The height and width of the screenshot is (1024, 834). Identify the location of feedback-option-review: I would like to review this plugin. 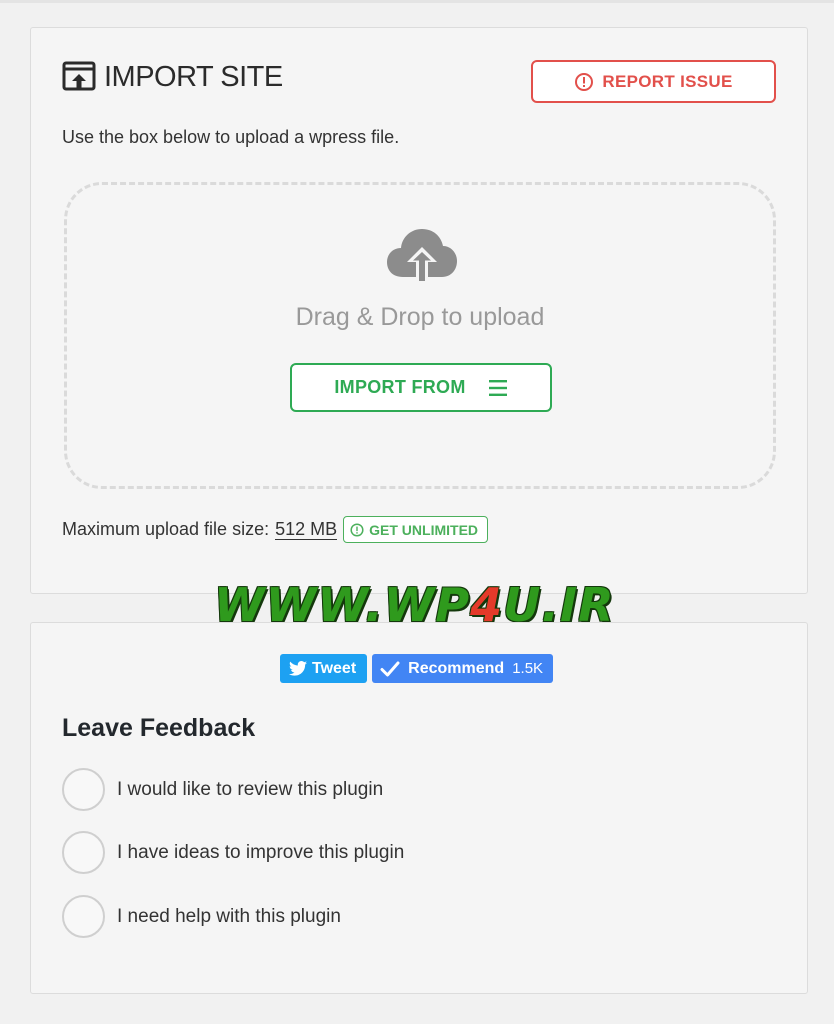
(222, 789).